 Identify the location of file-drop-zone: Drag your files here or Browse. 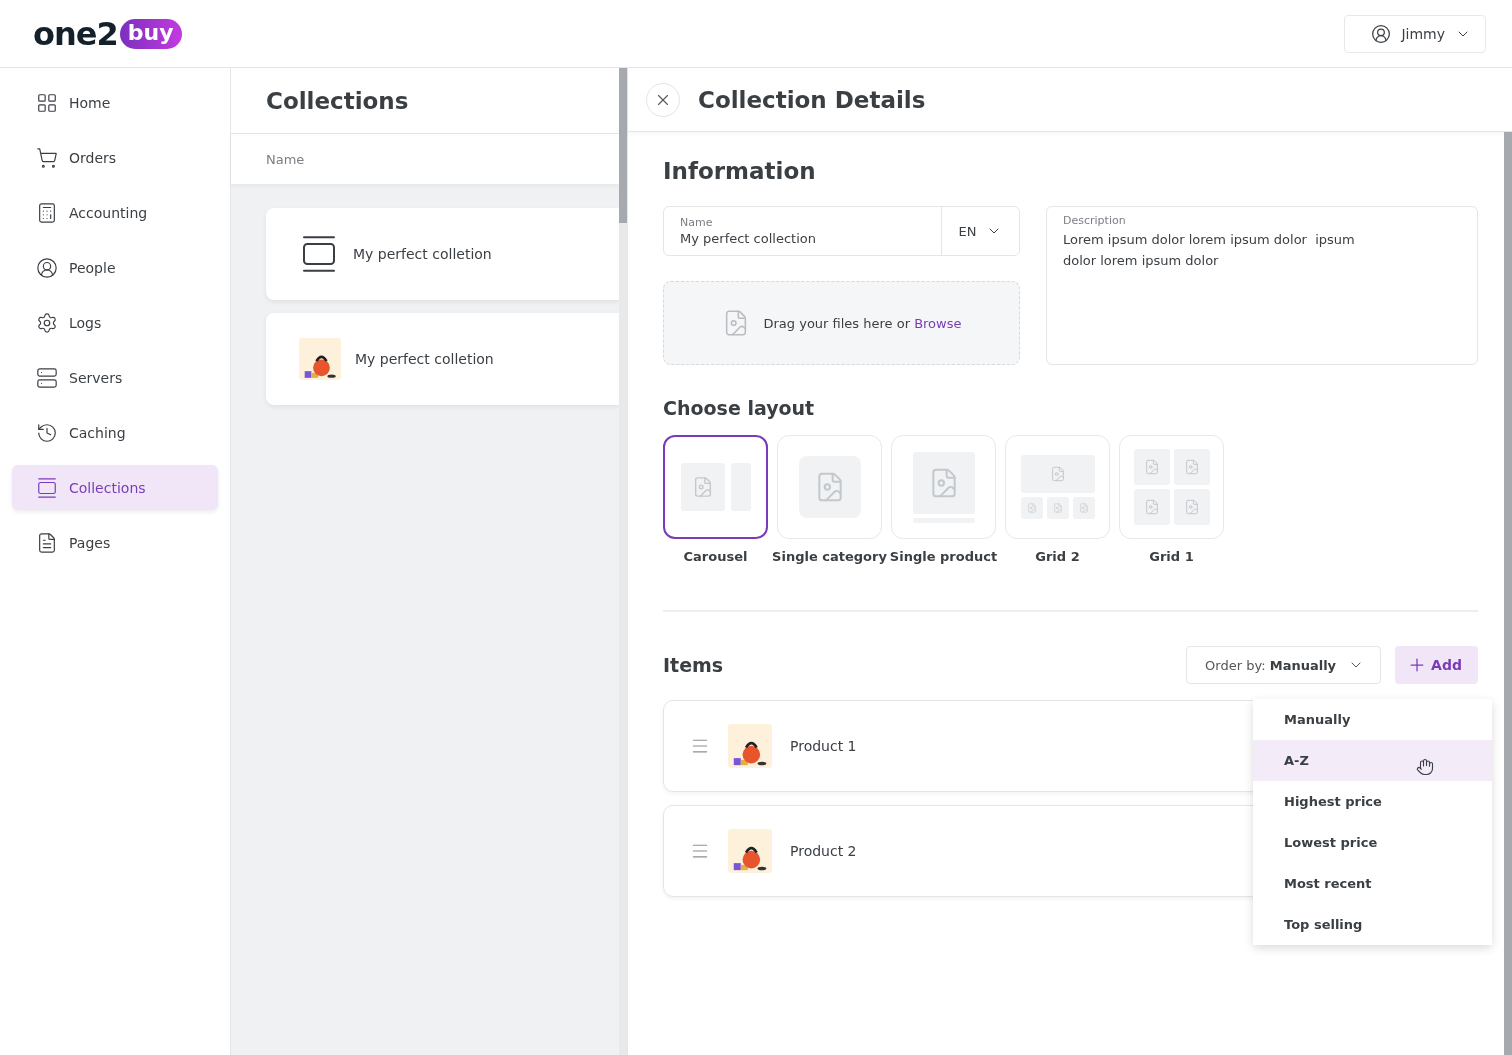
(841, 323).